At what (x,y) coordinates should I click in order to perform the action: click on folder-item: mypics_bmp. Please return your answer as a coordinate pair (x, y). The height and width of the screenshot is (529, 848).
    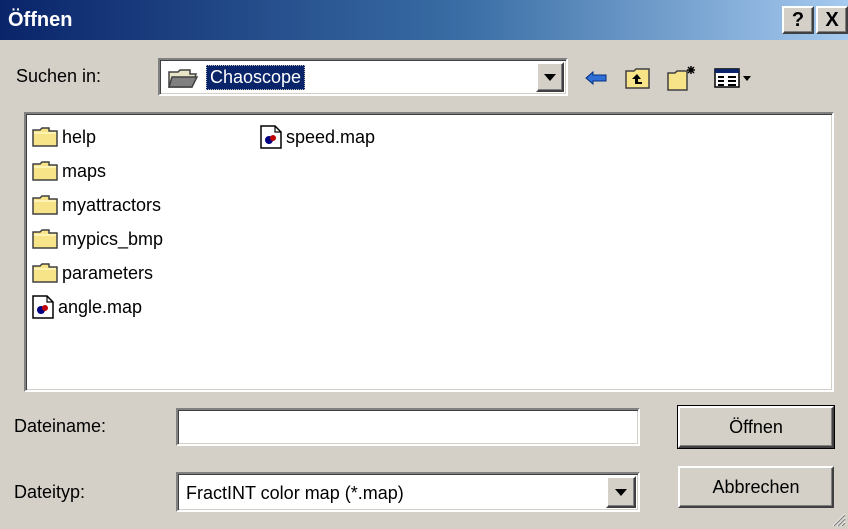
    Looking at the image, I should click on (97, 239).